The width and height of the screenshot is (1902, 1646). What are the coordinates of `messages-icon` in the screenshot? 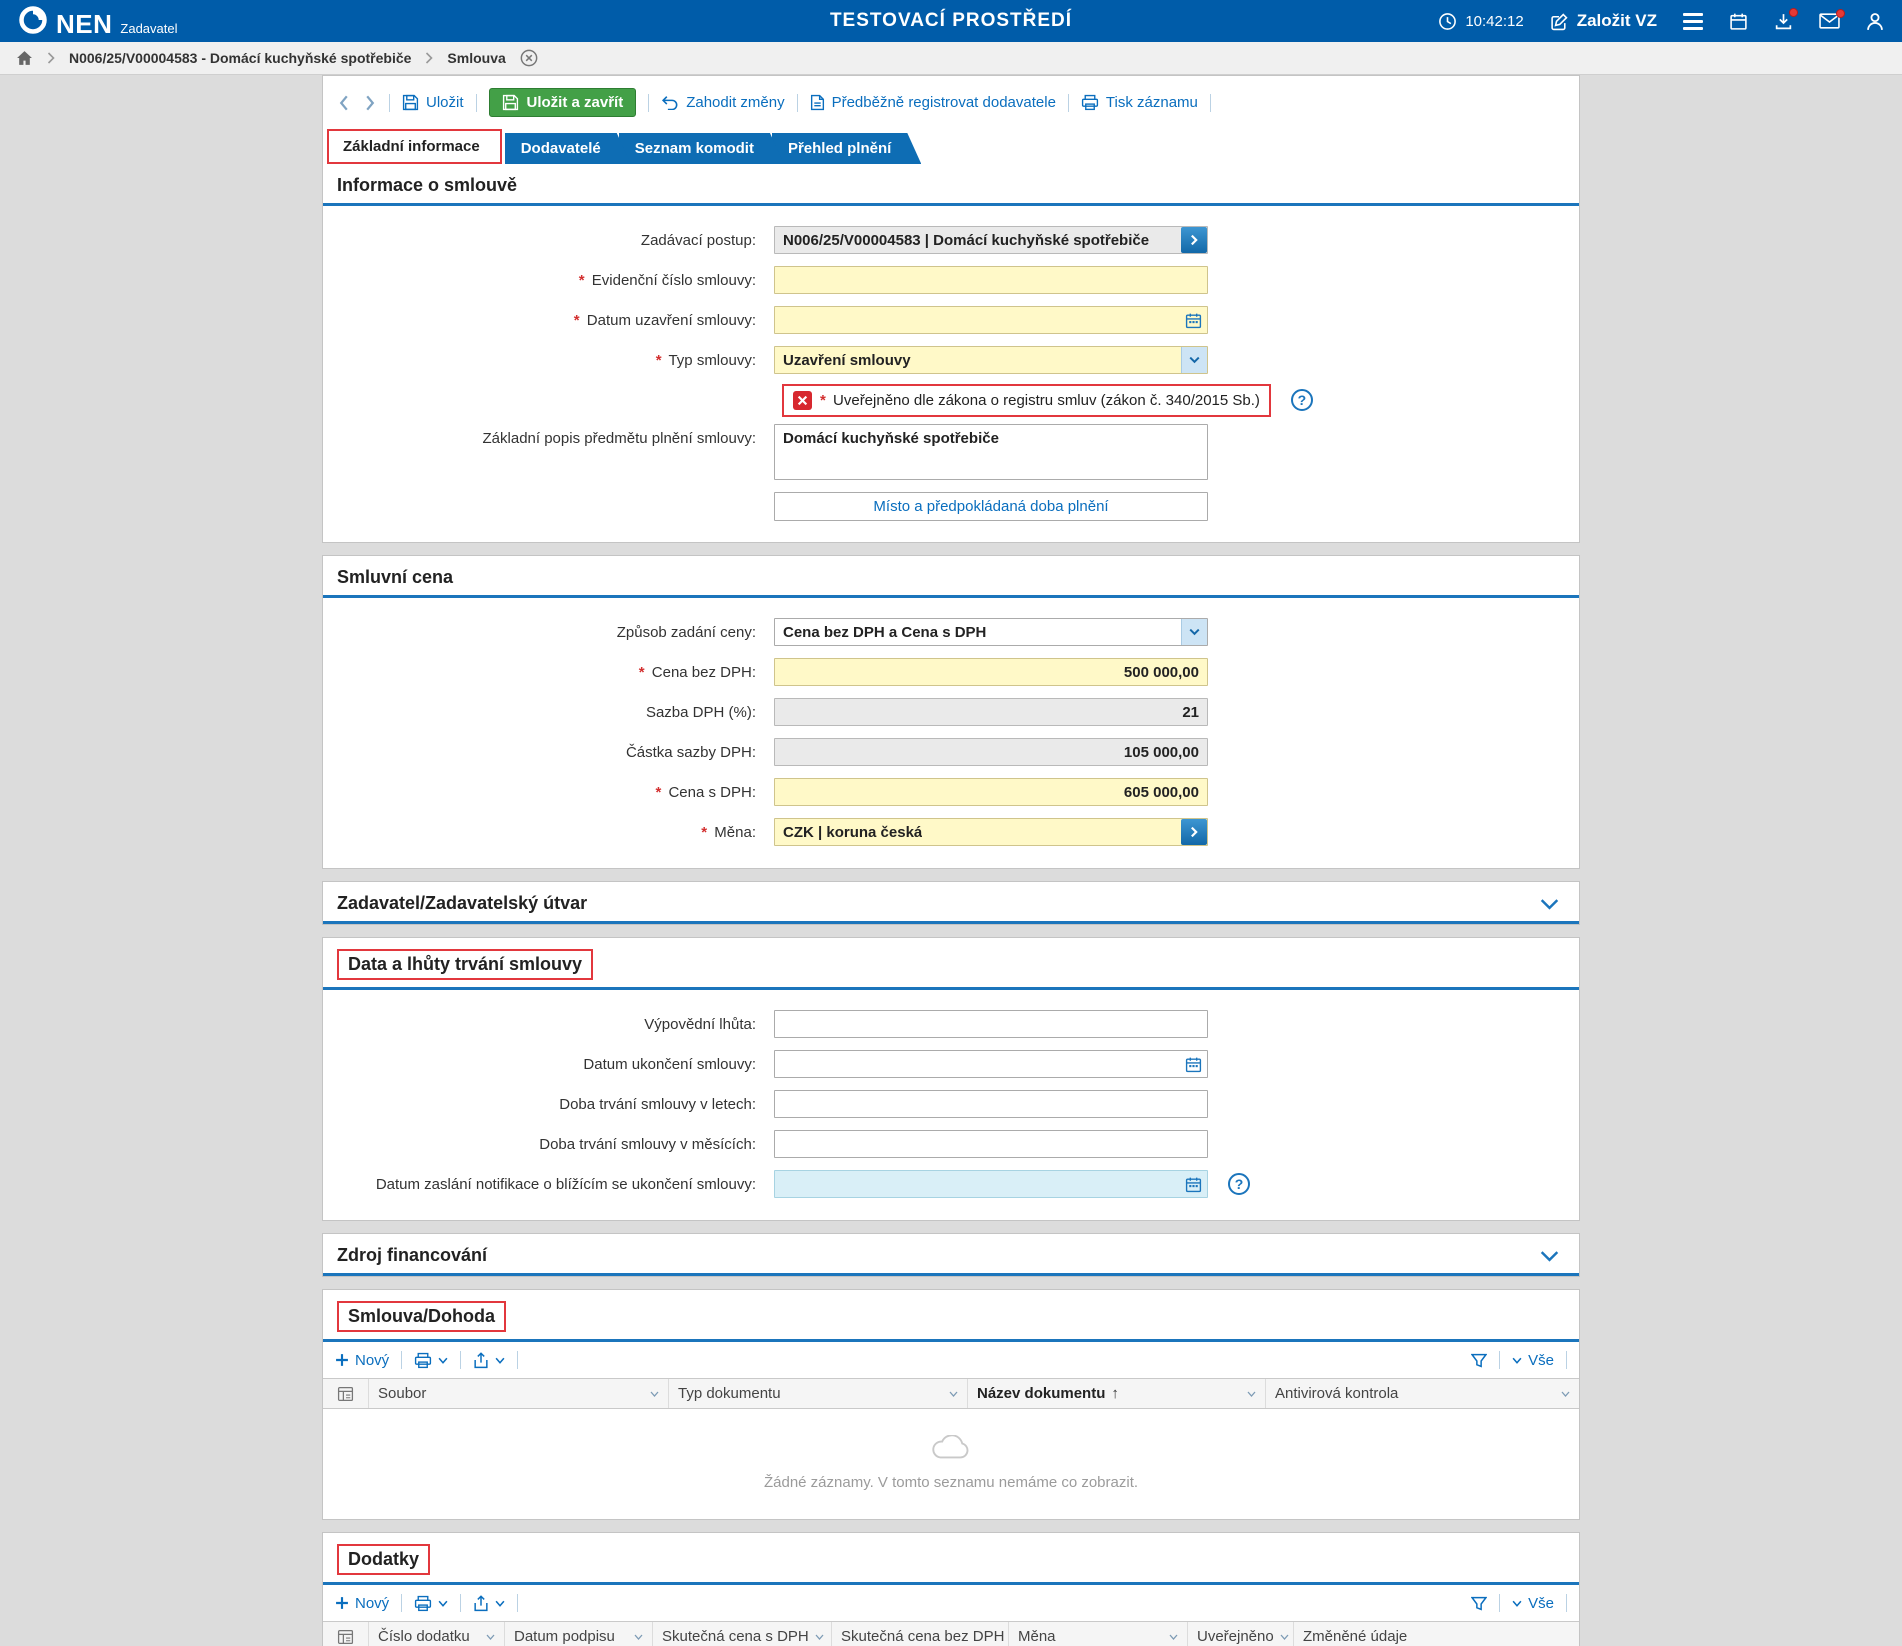 It's located at (1832, 19).